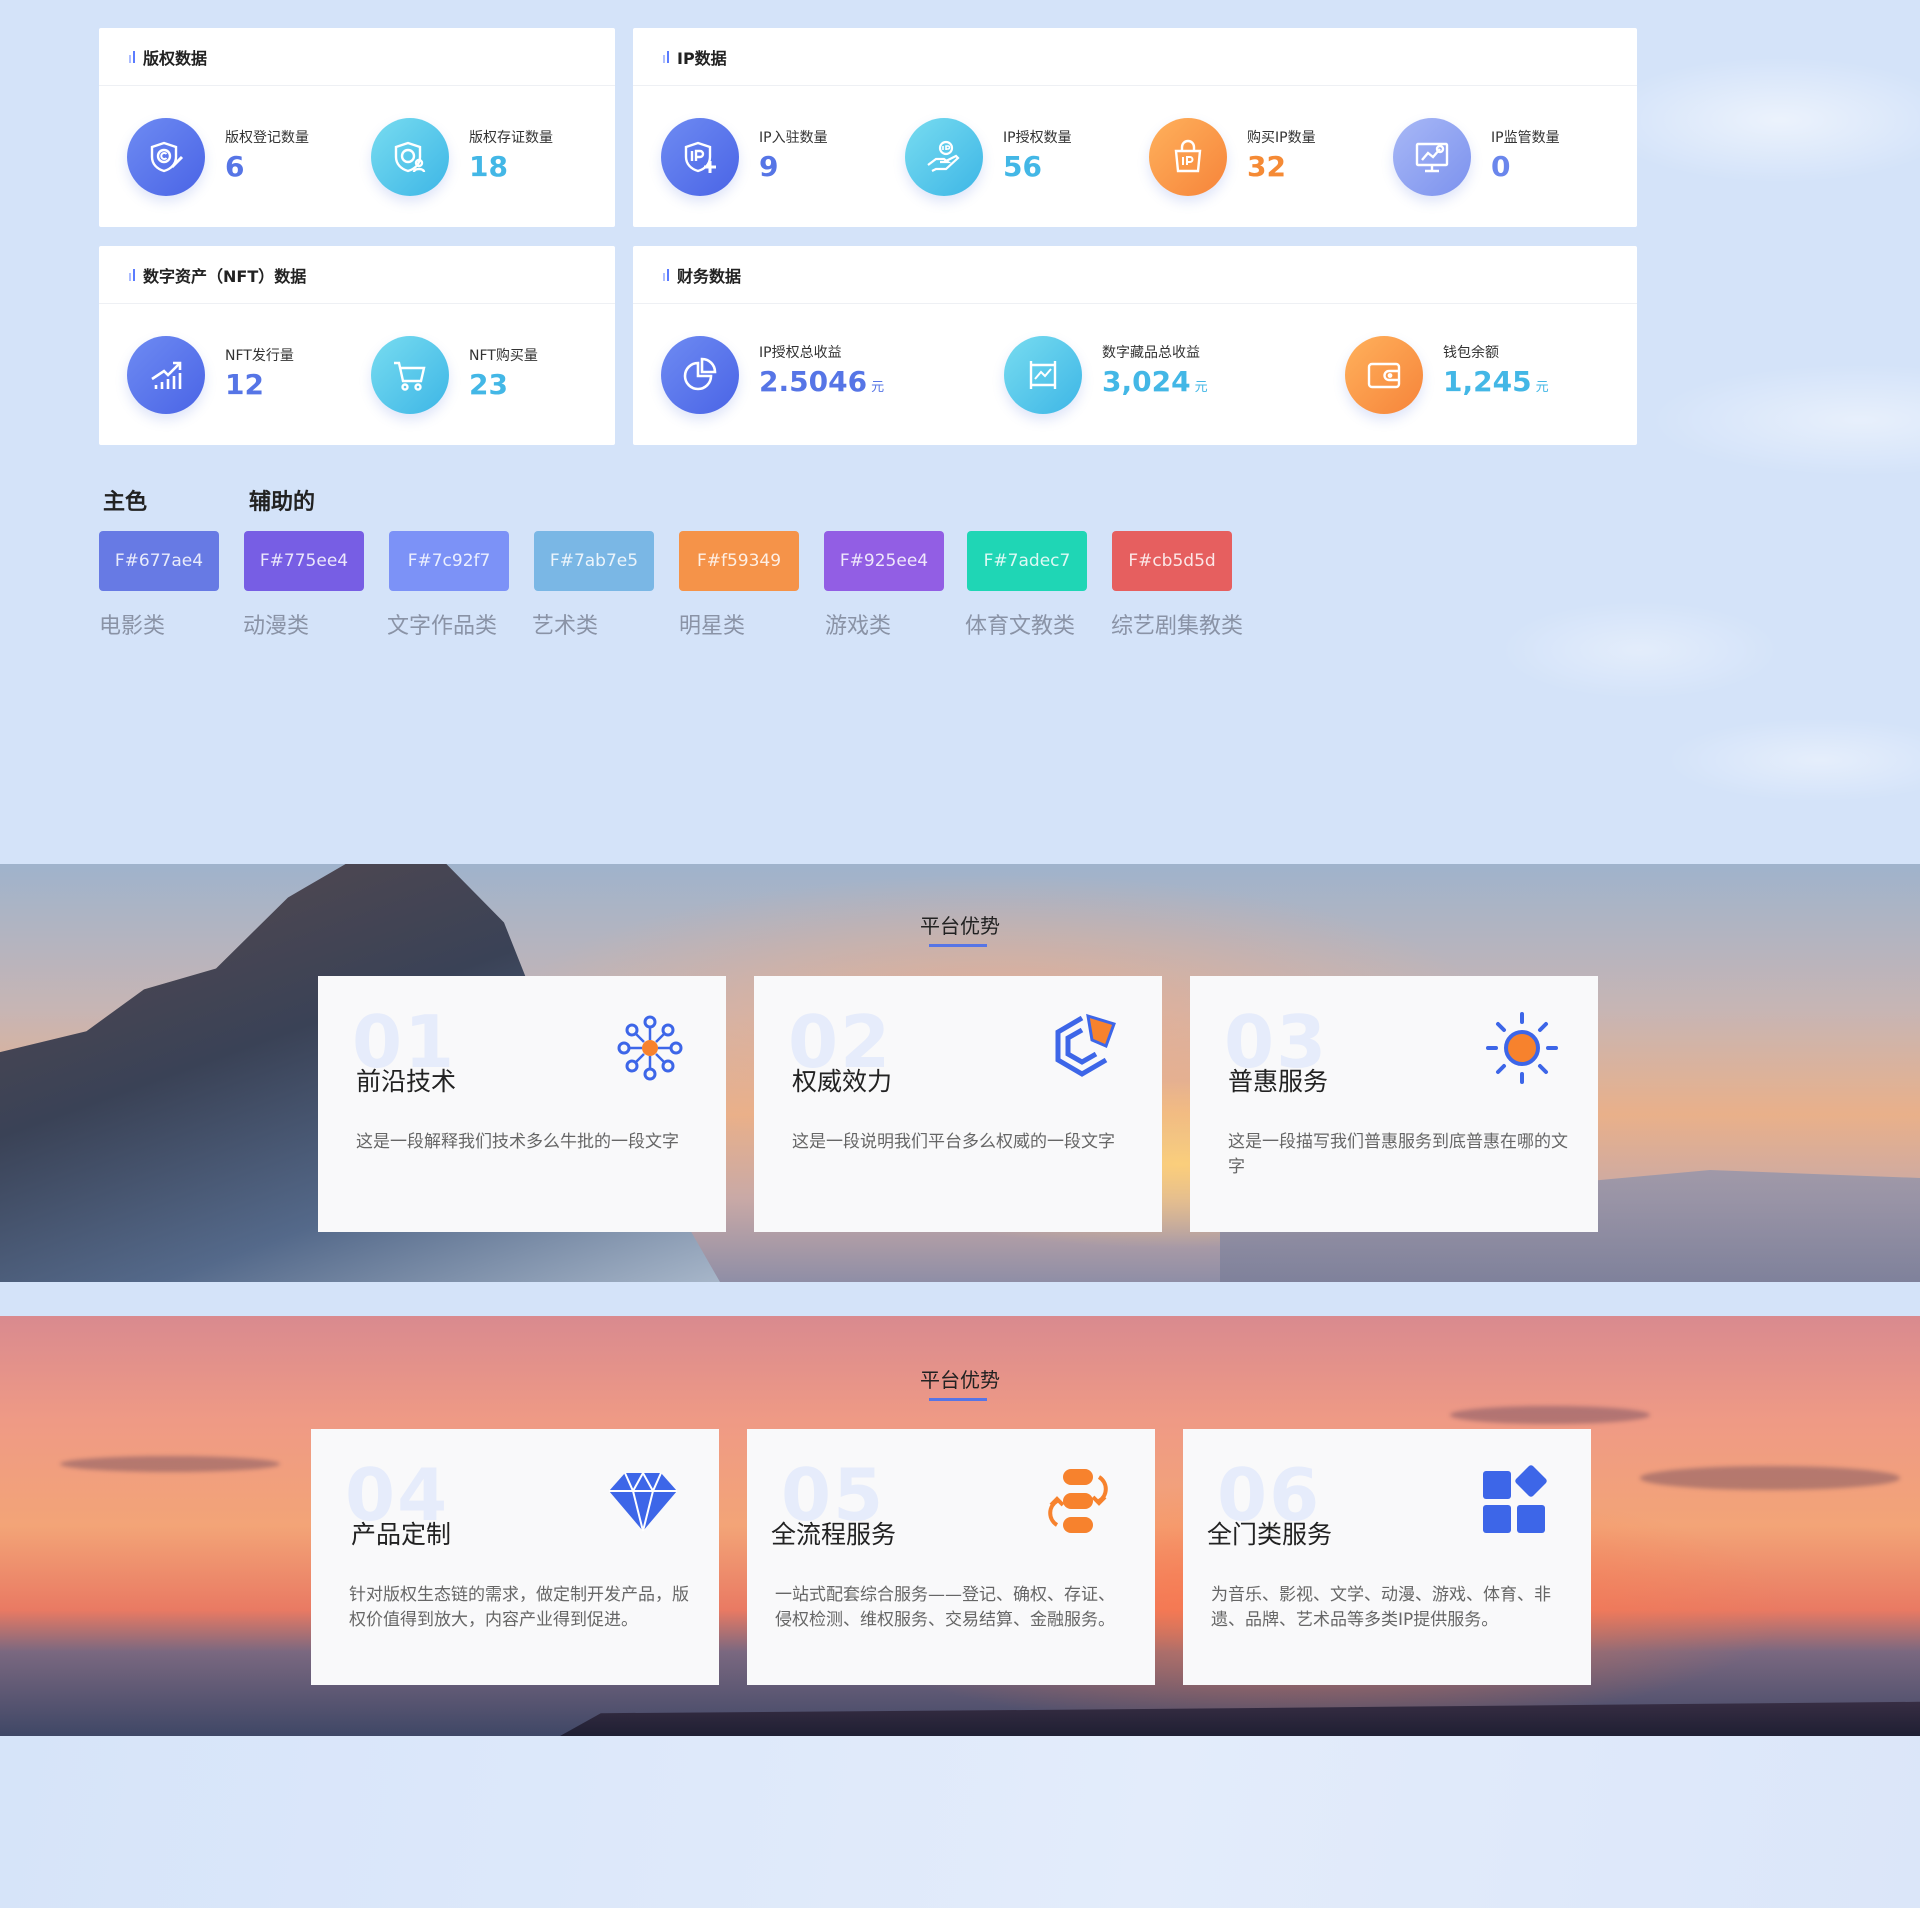  Describe the element at coordinates (834, 1534) in the screenshot. I see `card-title: 全流程服务` at that location.